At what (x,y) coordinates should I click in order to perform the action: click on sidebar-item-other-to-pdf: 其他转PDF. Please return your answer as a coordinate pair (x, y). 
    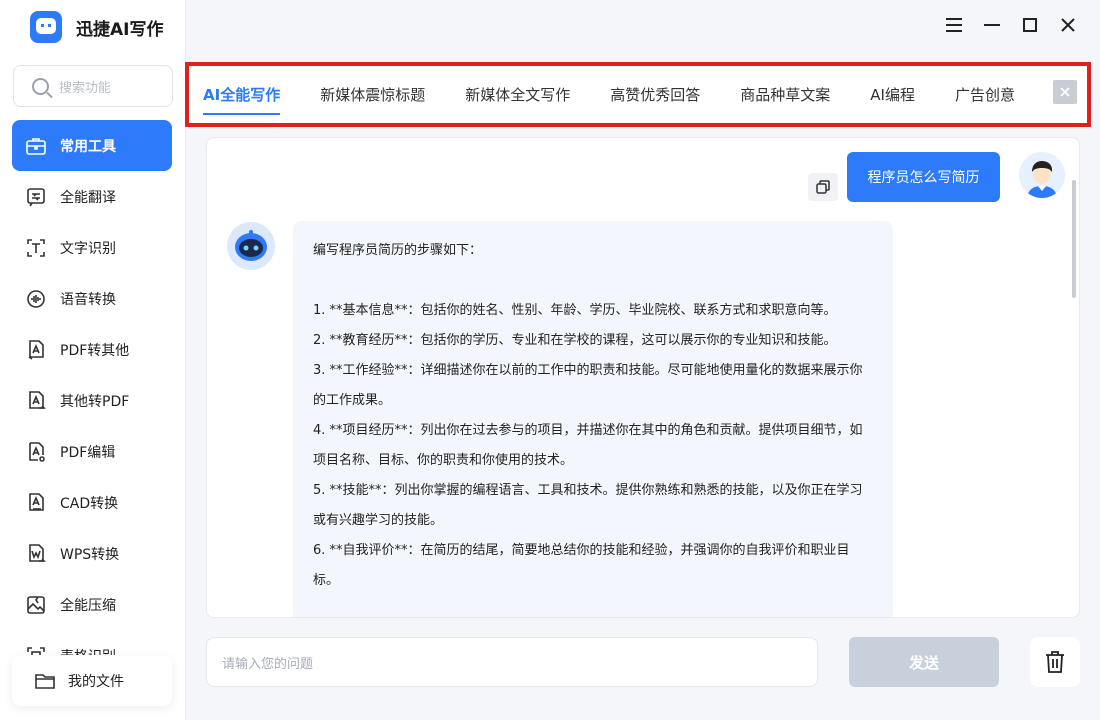
    Looking at the image, I should click on (92, 400).